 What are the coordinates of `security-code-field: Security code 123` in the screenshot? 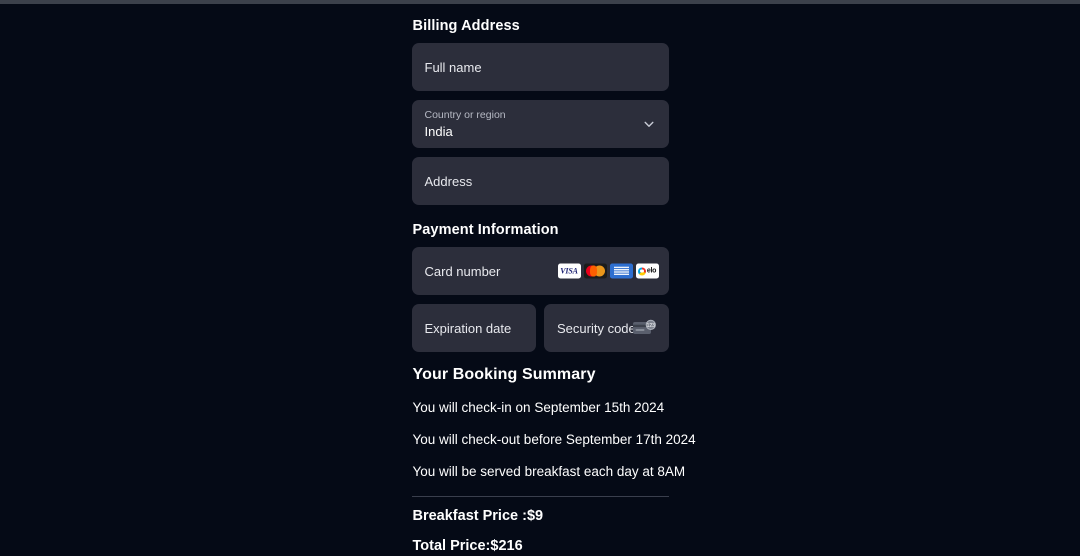 It's located at (606, 328).